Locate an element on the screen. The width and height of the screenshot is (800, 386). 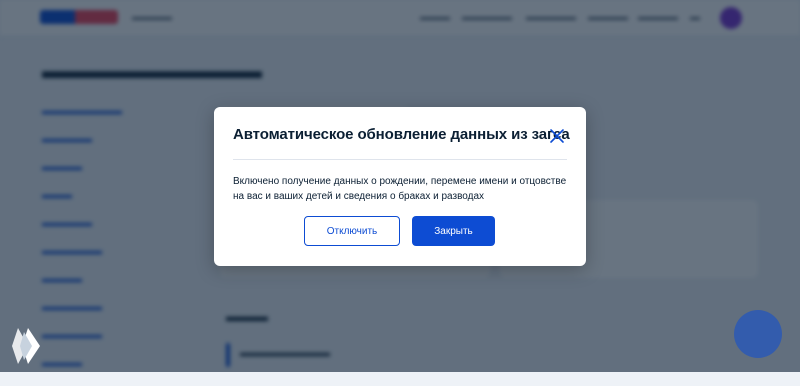
close-icon is located at coordinates (557, 136).